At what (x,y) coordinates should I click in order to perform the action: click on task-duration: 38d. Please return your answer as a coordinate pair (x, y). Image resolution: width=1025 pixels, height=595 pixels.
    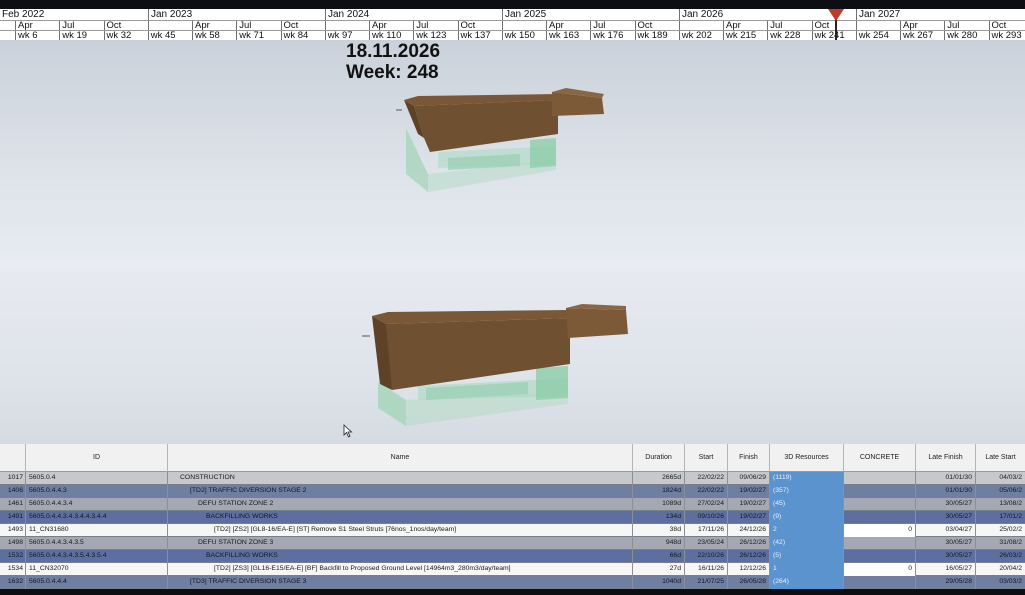
    Looking at the image, I should click on (659, 530).